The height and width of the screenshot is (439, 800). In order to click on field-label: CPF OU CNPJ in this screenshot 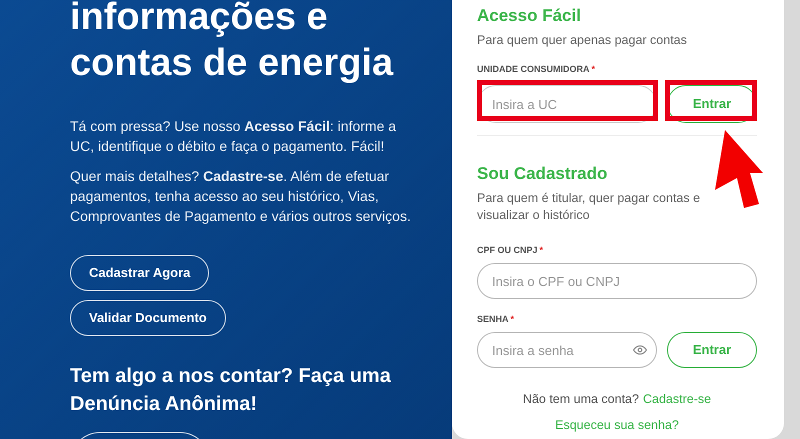, I will do `click(507, 250)`.